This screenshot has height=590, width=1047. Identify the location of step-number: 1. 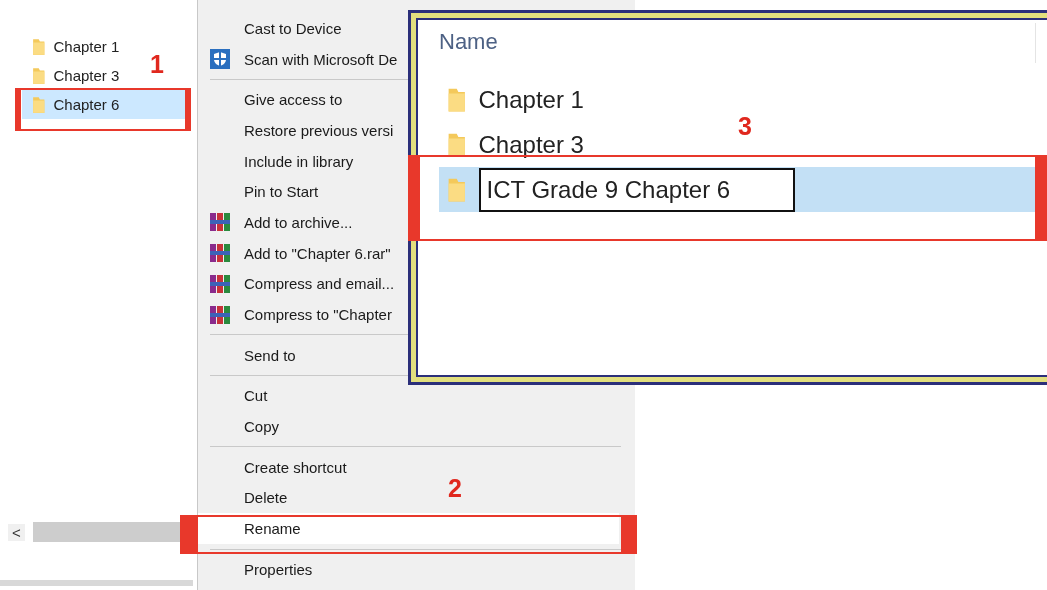
(157, 64).